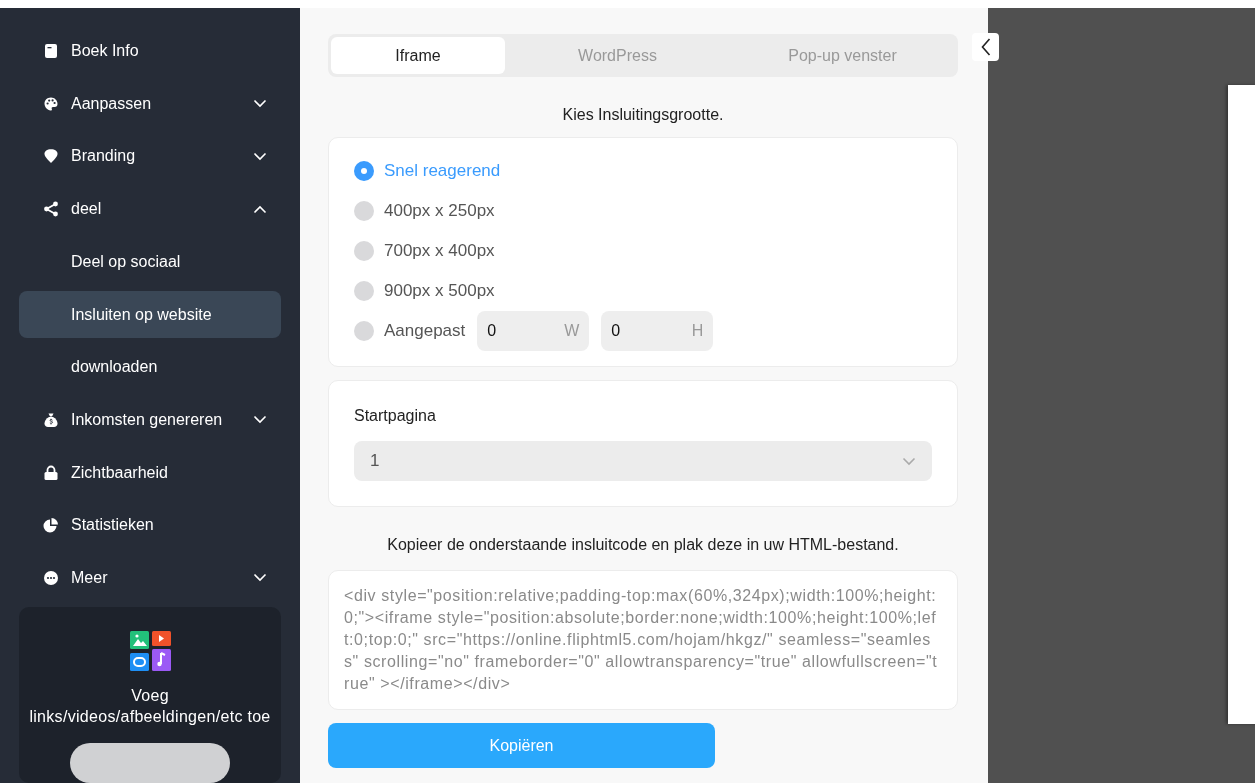 This screenshot has height=783, width=1255. What do you see at coordinates (51, 577) in the screenshot?
I see `more-icon` at bounding box center [51, 577].